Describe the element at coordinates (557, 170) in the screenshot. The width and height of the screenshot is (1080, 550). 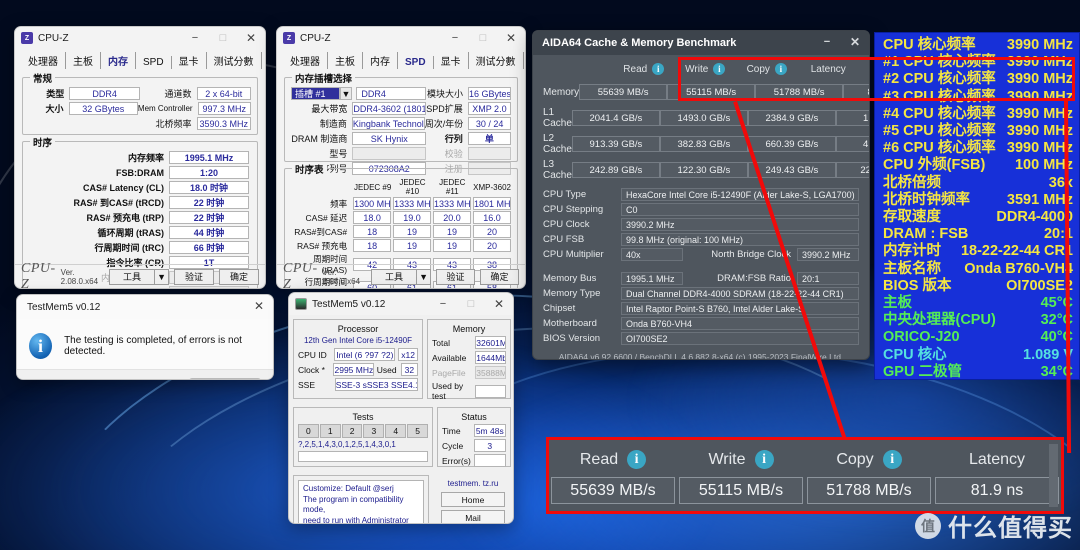
I see `benchmark-row-label-3: L3 Cache` at that location.